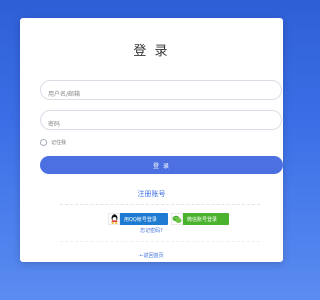 This screenshot has width=320, height=300. I want to click on qq-icon, so click(114, 219).